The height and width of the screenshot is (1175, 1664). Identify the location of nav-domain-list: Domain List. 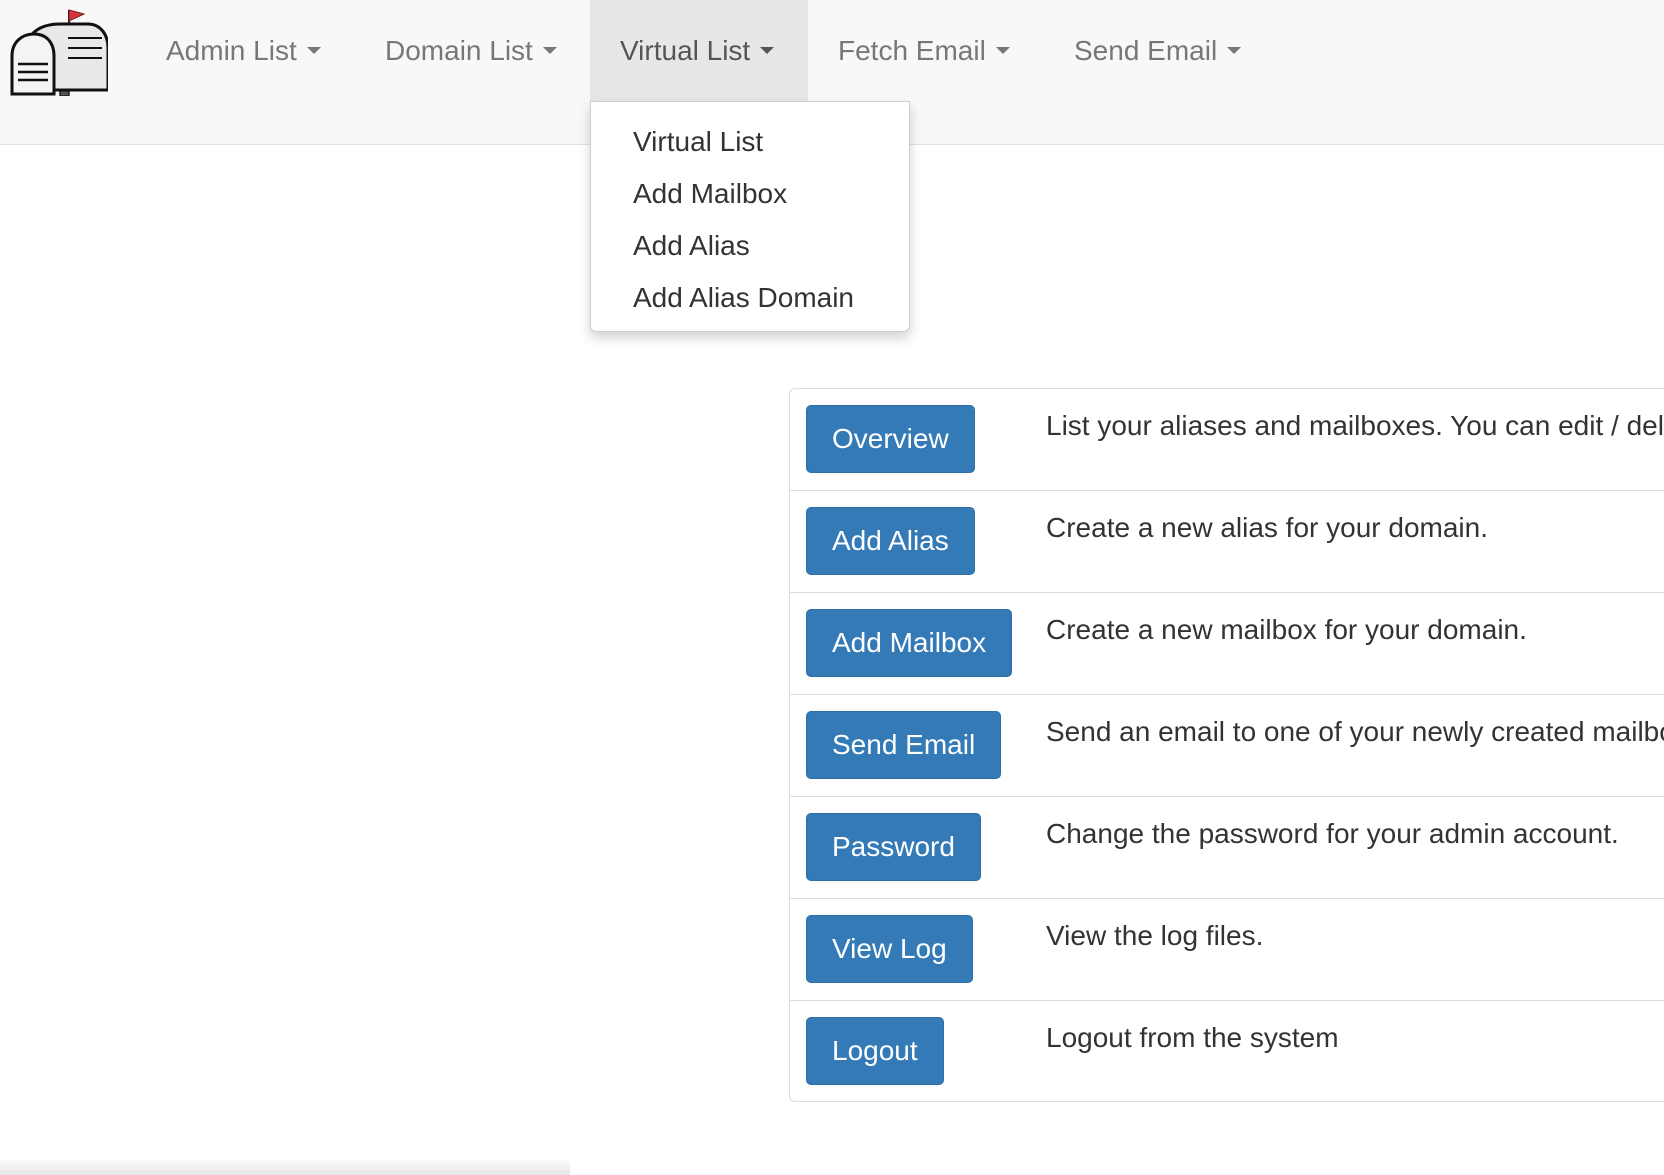
(471, 50).